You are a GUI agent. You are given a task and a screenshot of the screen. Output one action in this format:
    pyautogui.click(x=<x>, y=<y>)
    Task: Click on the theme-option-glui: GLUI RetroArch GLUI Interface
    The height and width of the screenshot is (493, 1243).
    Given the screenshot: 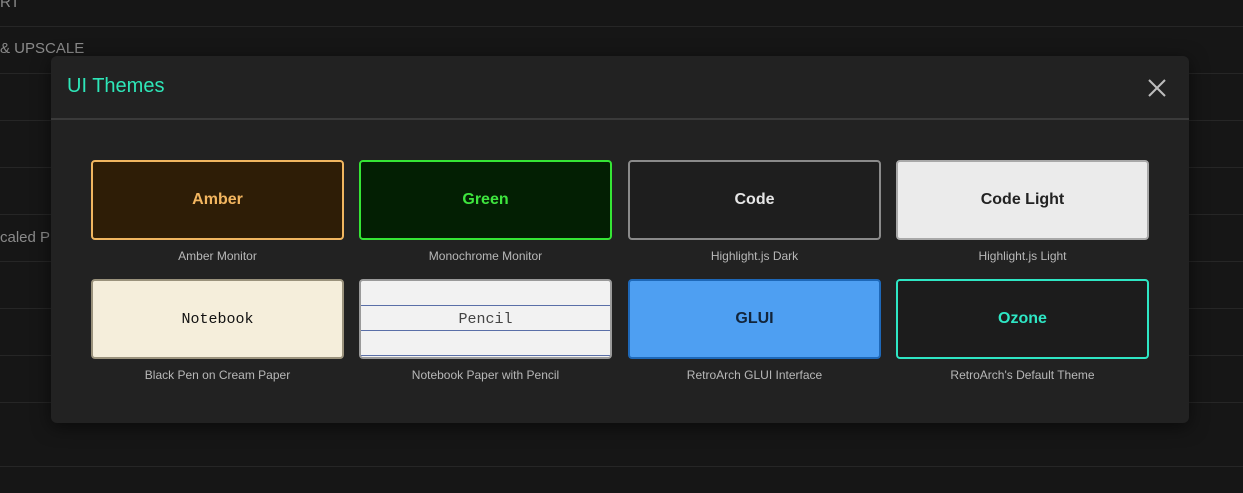 What is the action you would take?
    pyautogui.click(x=754, y=330)
    